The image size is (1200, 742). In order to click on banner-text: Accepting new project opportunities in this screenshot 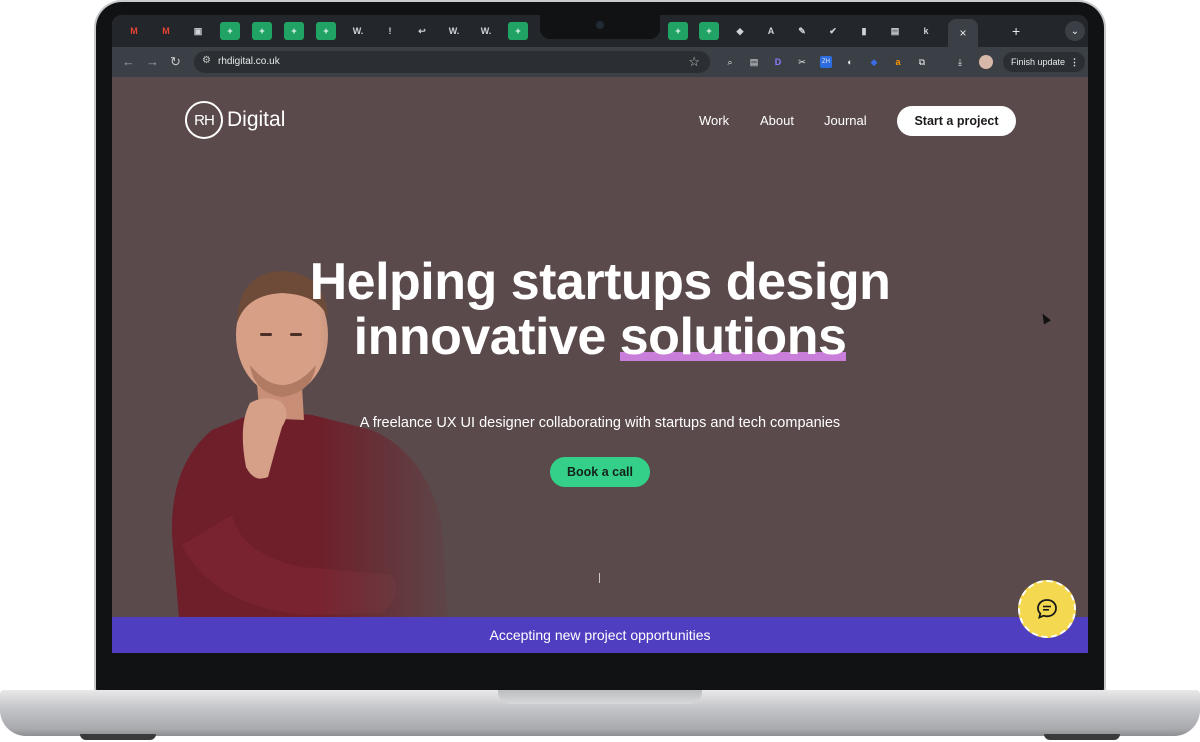, I will do `click(600, 635)`.